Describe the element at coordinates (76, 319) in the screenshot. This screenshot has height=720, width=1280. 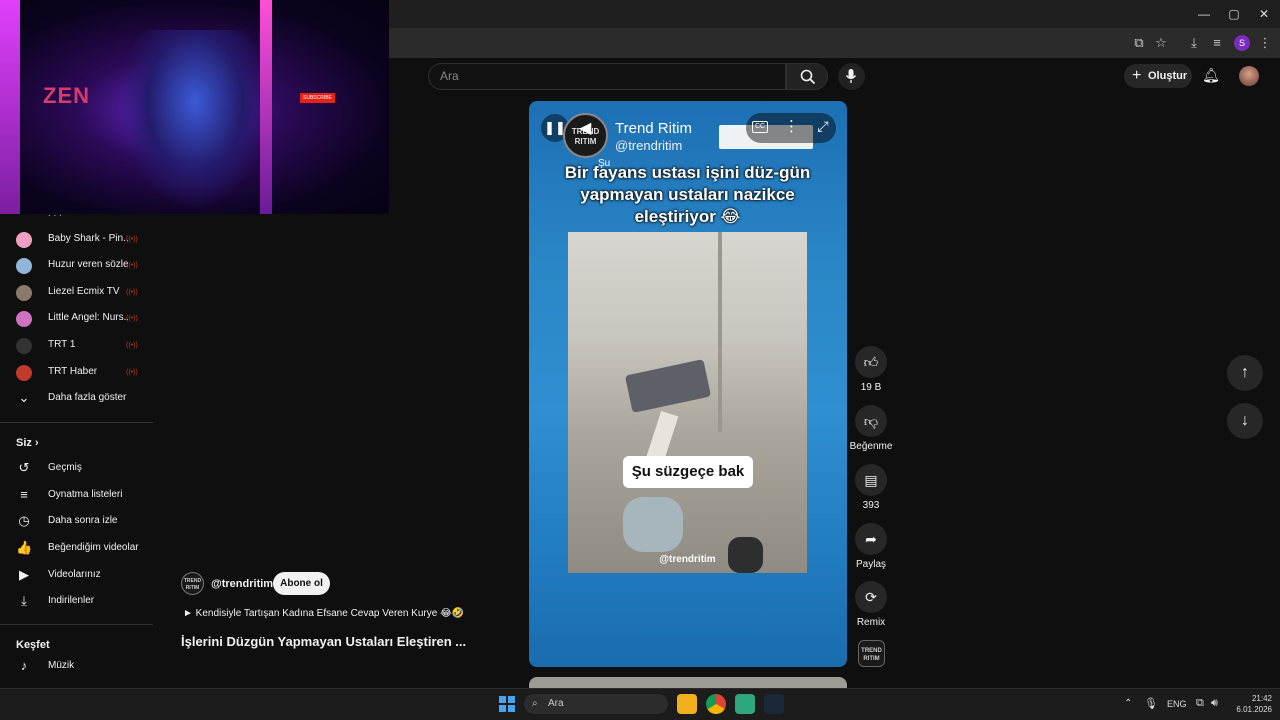
I see `sidebar-item-subscription: Little Angel: Nurs... ((•))` at that location.